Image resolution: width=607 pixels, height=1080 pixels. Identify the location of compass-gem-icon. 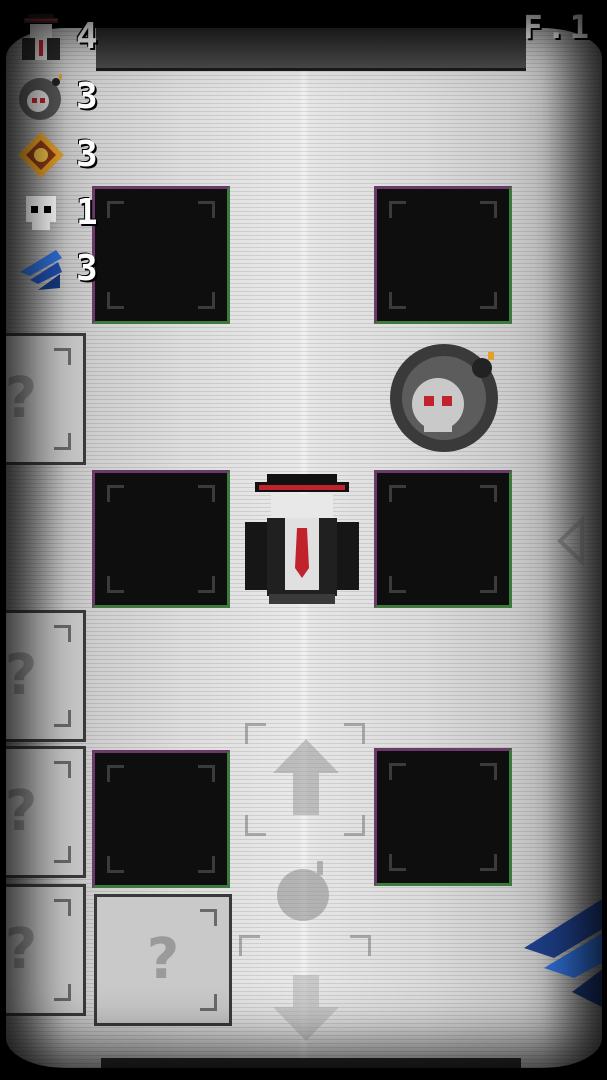
(41, 155).